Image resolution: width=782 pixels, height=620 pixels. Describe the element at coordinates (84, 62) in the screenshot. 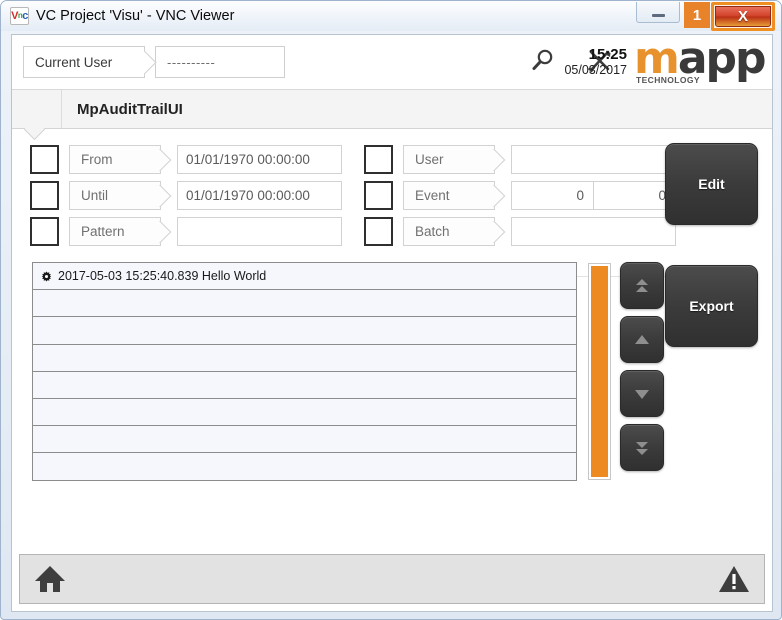

I see `current-user-label: Current User` at that location.